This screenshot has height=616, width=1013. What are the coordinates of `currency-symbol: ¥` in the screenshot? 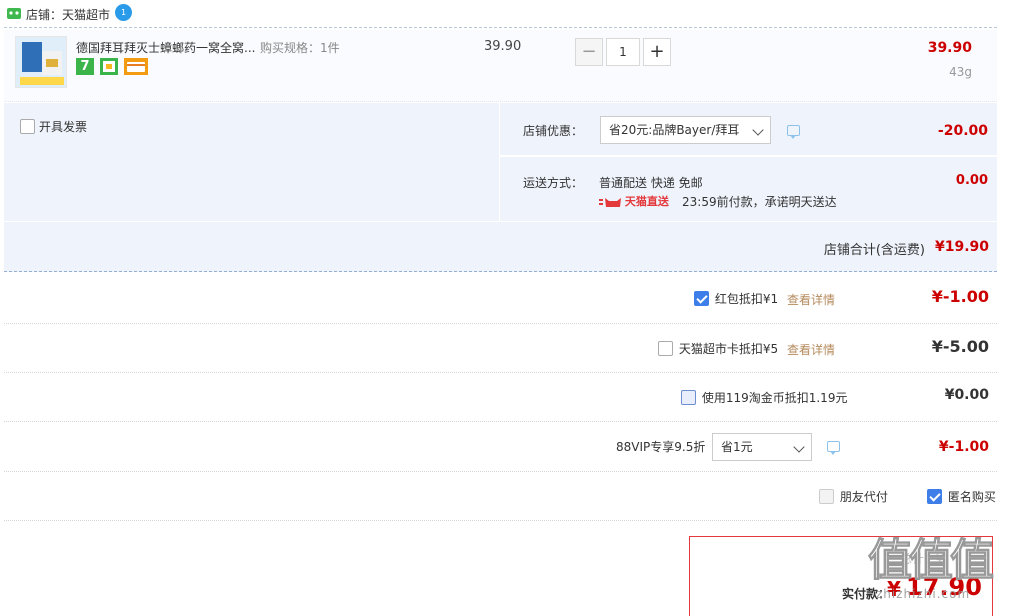 It's located at (894, 589).